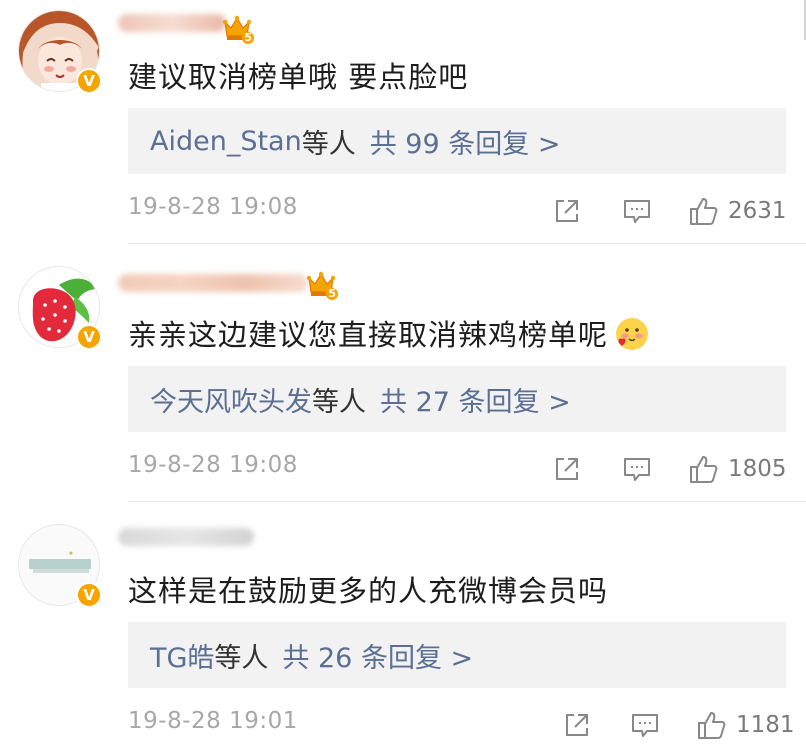 Image resolution: width=806 pixels, height=744 pixels. I want to click on reply-usernames: 今天风吹头发, so click(231, 399).